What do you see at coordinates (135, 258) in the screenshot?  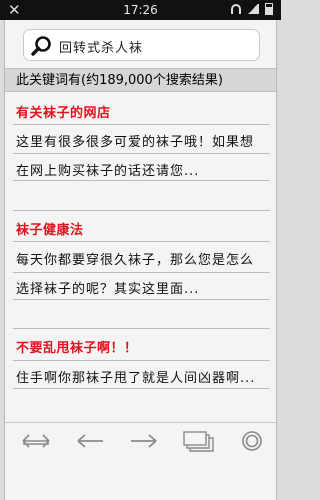 I see `result-line: 每天你都要穿很久袜子，那么您是怎么` at bounding box center [135, 258].